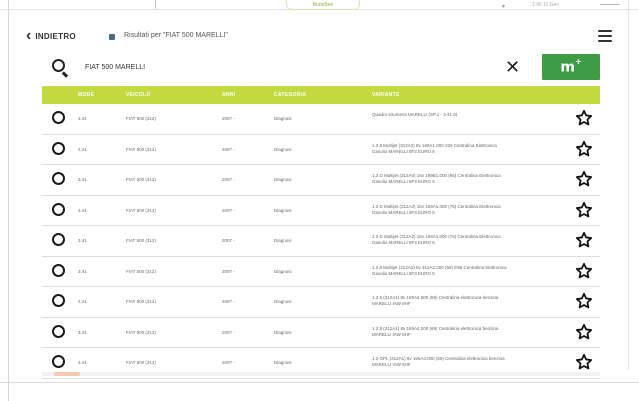  I want to click on close-icon: ✕, so click(512, 67).